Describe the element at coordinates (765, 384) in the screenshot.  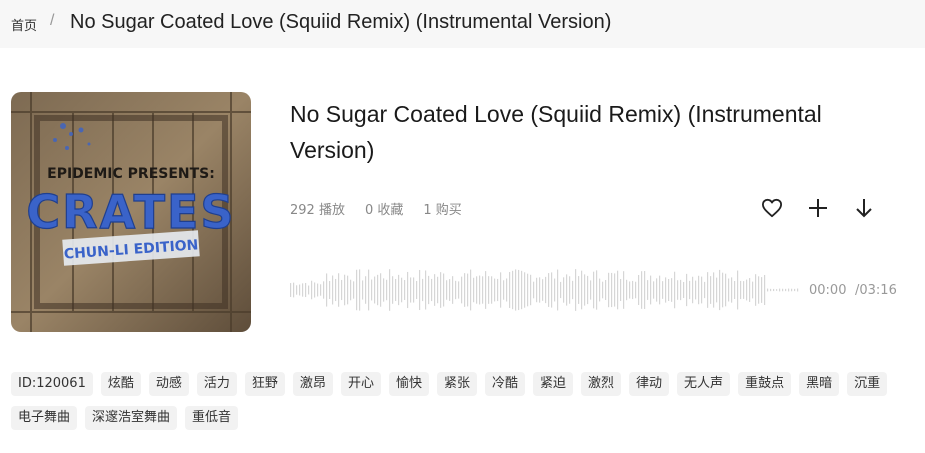
I see `tag-item: 重鼓点` at that location.